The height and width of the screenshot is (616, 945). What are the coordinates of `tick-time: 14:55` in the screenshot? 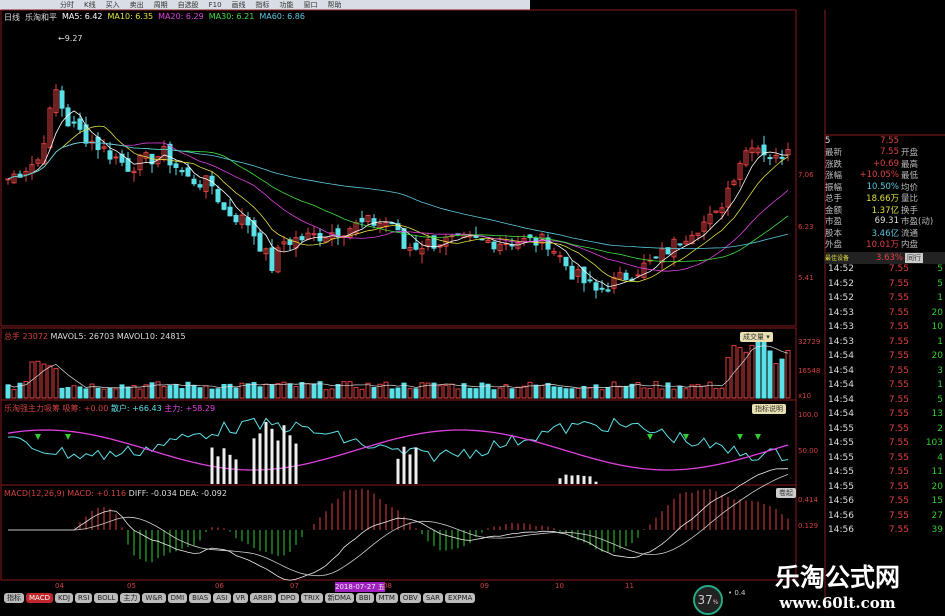 It's located at (841, 443).